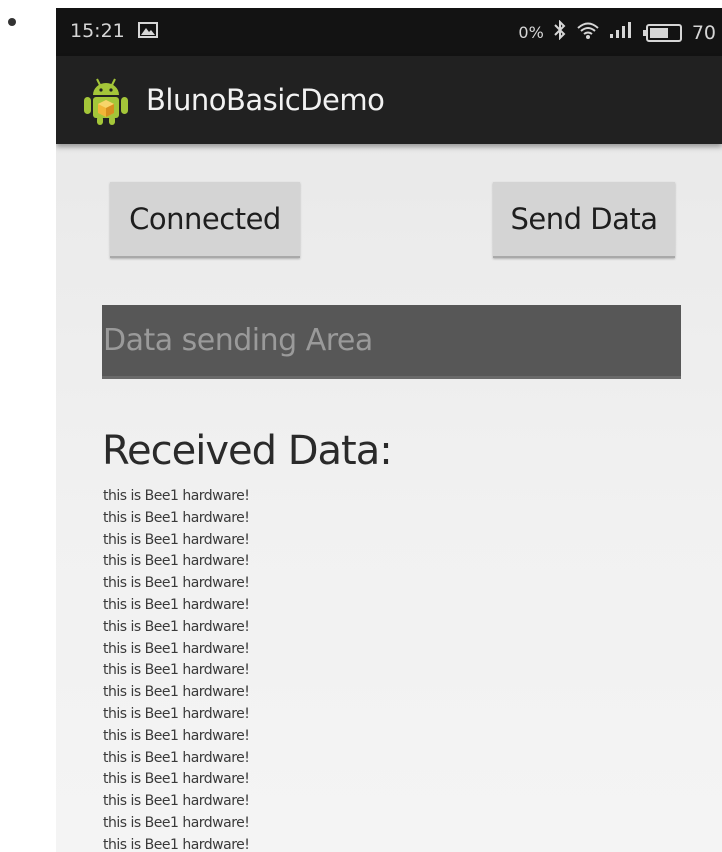 The image size is (722, 852). I want to click on battery-fill, so click(659, 32).